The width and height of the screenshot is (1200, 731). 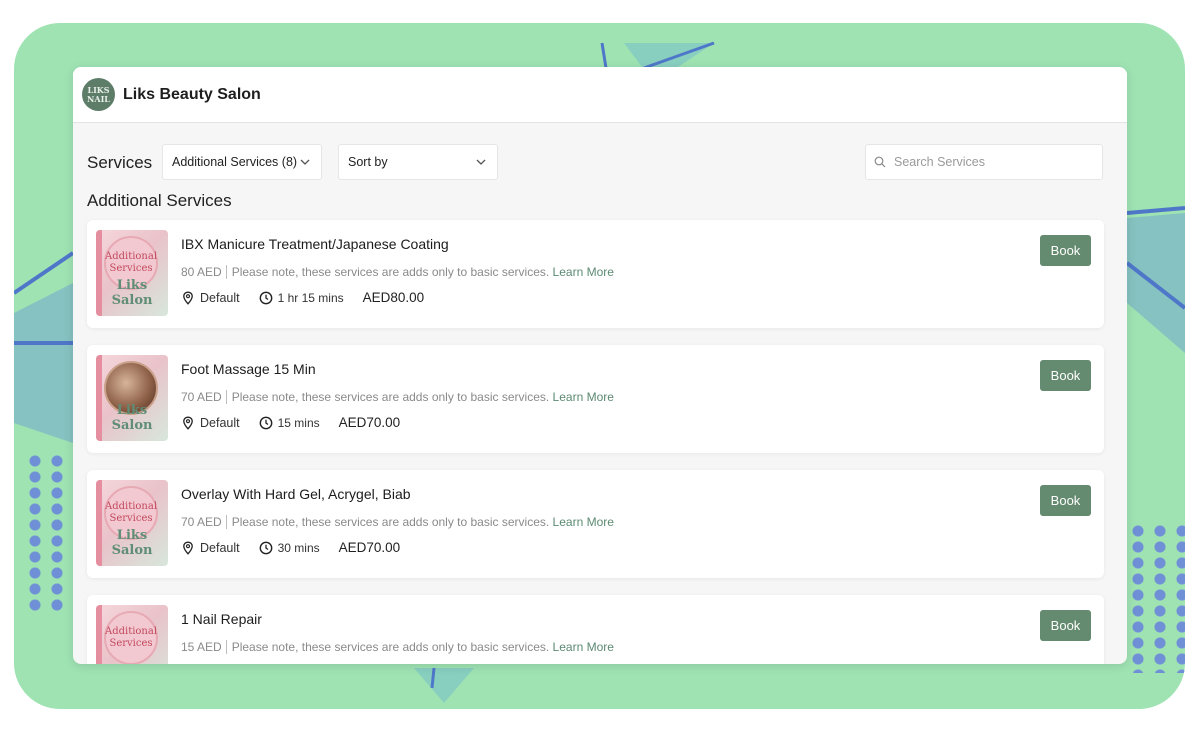 I want to click on service-price-text: 80 AED, so click(x=201, y=272).